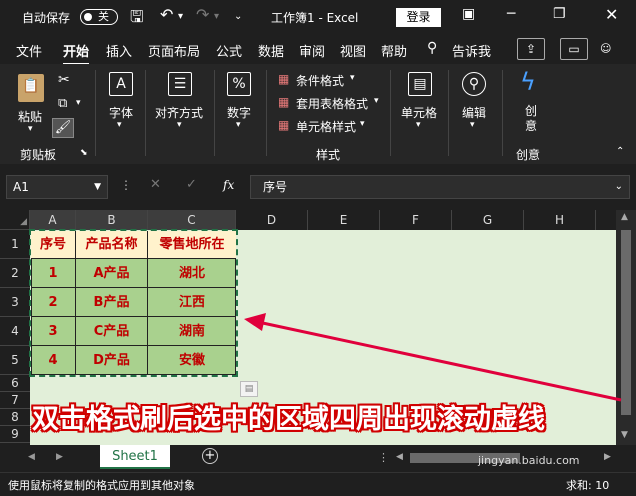  I want to click on close-icon: ✕, so click(611, 14).